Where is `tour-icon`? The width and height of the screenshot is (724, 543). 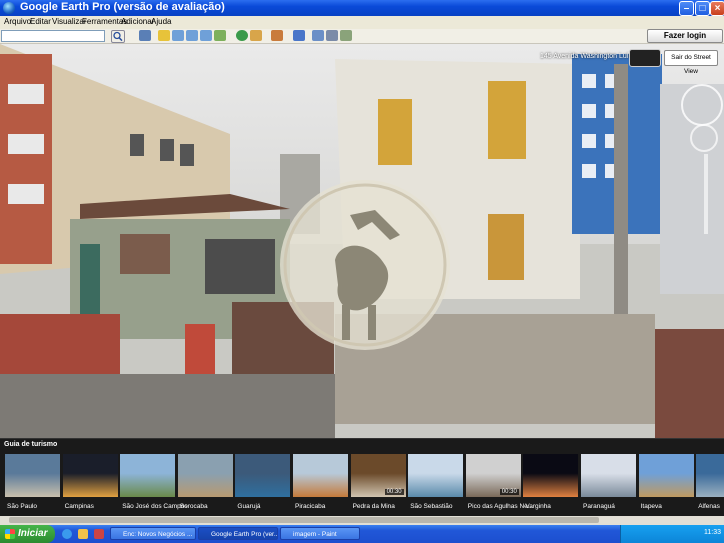 tour-icon is located at coordinates (220, 35).